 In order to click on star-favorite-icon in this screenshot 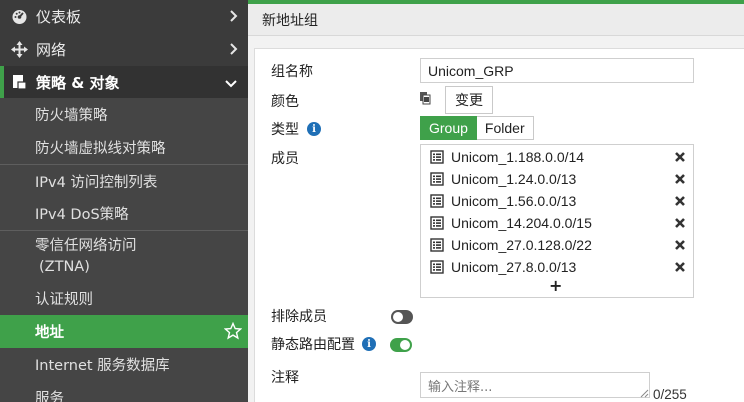, I will do `click(233, 332)`.